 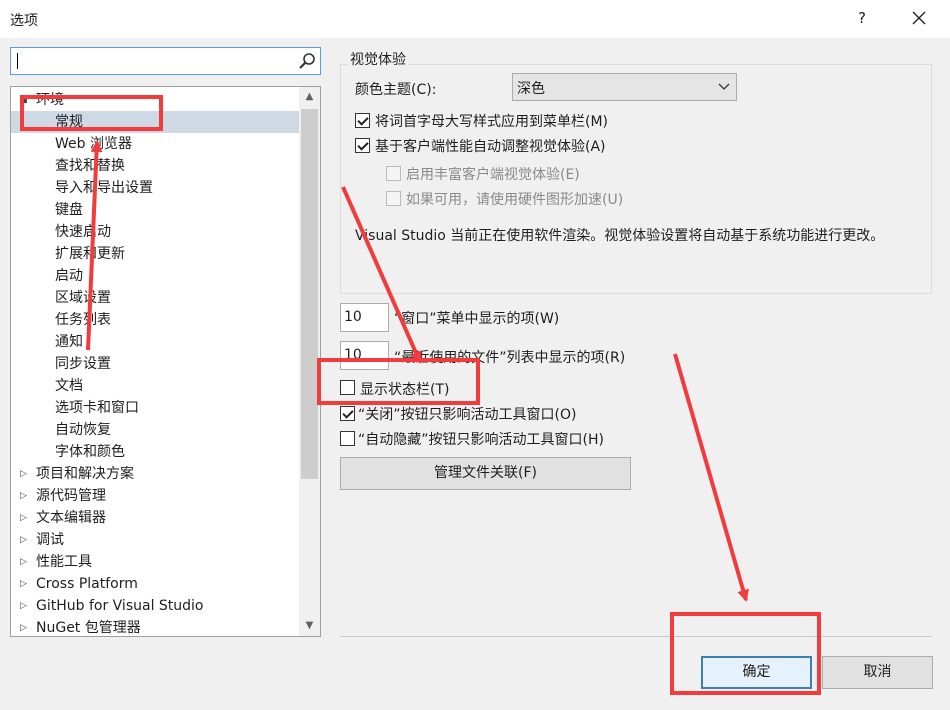 I want to click on text-caret, so click(x=17, y=61).